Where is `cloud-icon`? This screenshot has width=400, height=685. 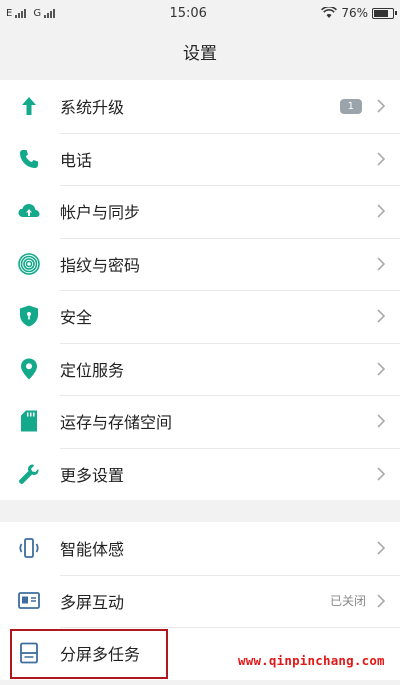 cloud-icon is located at coordinates (29, 211).